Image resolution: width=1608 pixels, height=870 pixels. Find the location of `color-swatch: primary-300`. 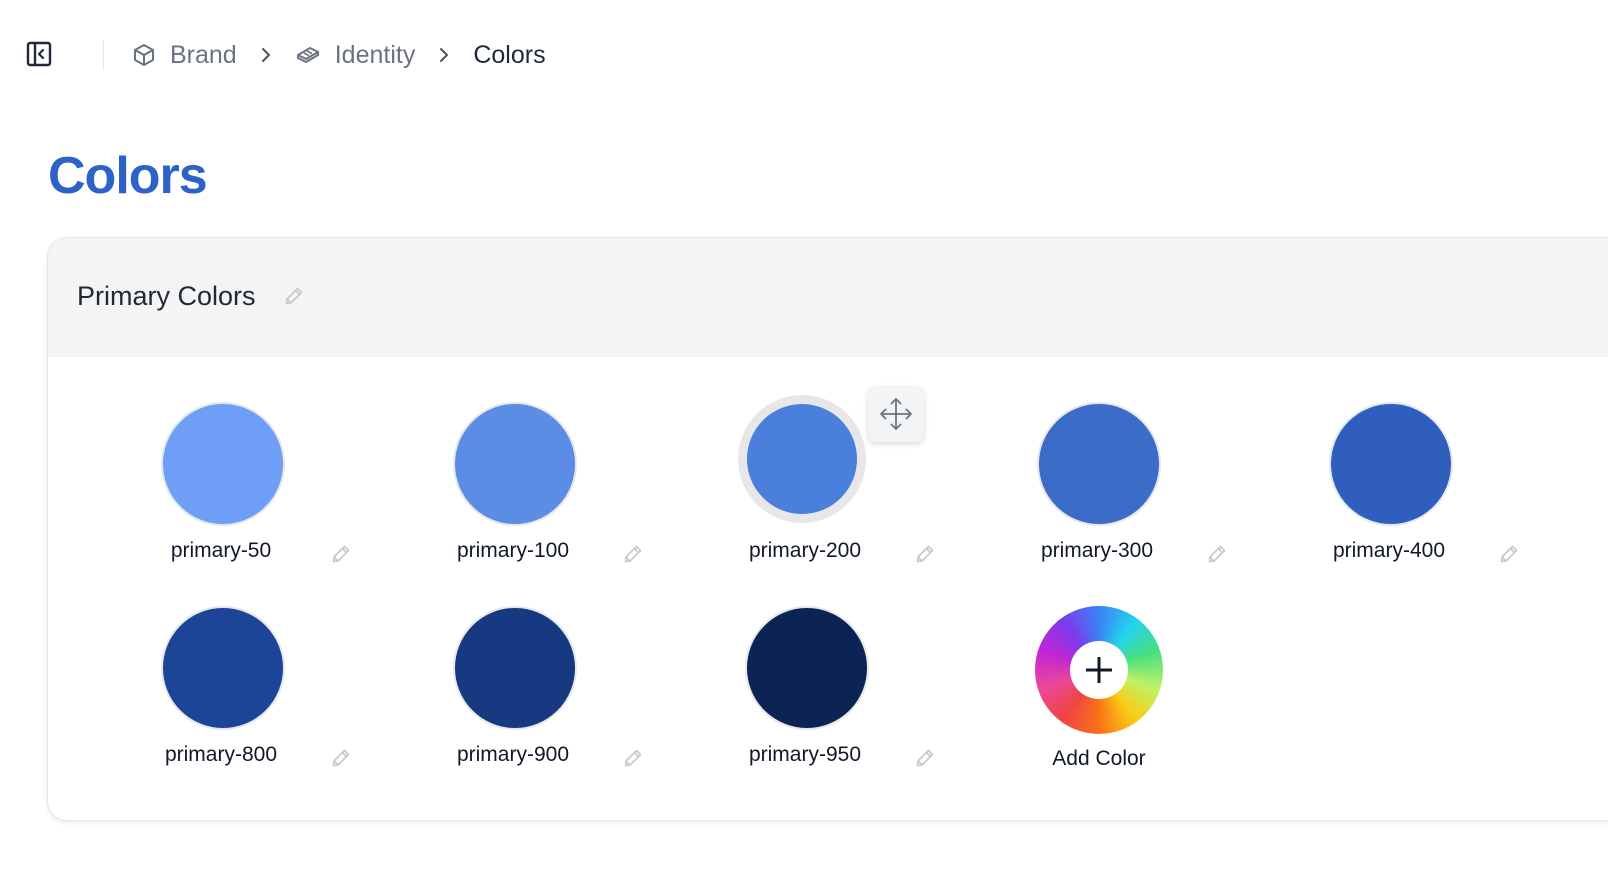

color-swatch: primary-300 is located at coordinates (1102, 497).